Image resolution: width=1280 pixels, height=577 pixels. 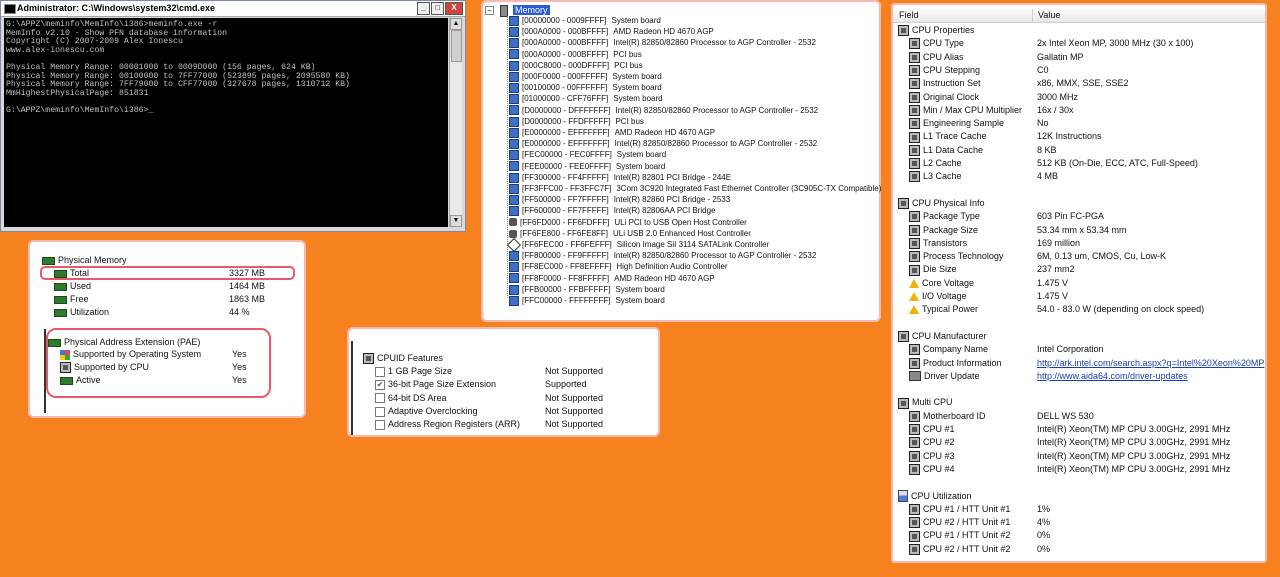 I want to click on memory-tree-item: [D0000000 - FFDFFFFF] PCI bus, so click(x=576, y=121).